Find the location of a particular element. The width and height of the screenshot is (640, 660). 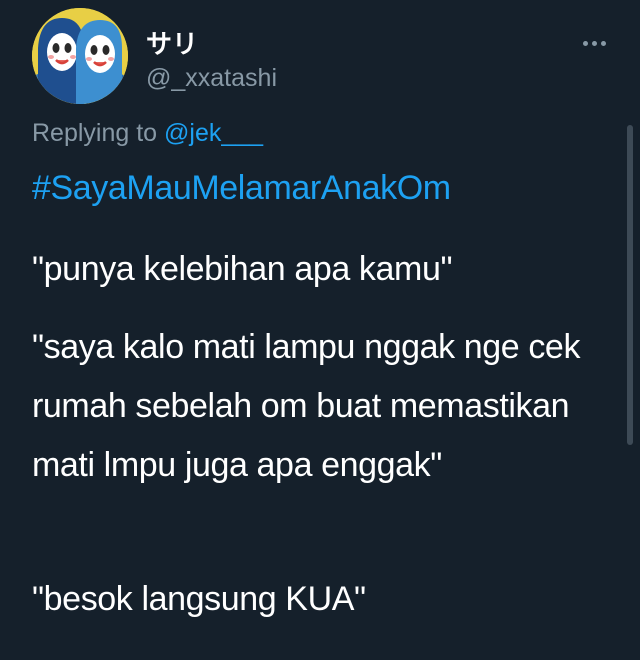

replying-to: Replying to @jek___ is located at coordinates (147, 133).